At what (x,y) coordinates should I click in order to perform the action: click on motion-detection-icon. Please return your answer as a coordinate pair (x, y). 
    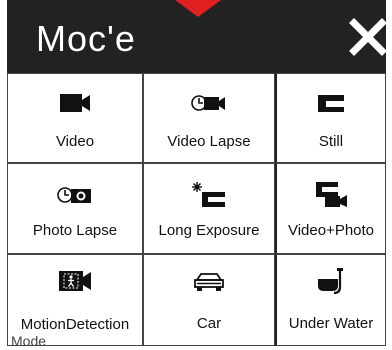
    Looking at the image, I should click on (75, 281).